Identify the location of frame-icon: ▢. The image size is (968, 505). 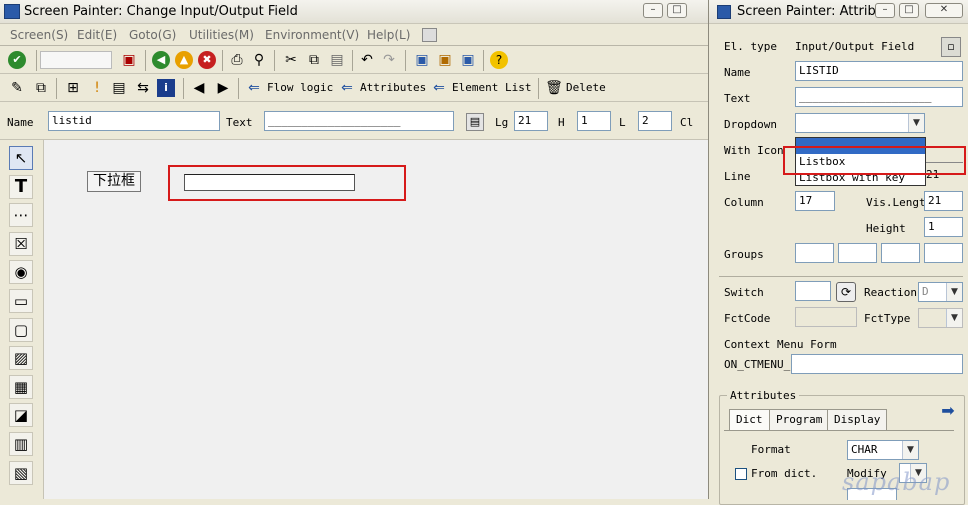
(21, 330).